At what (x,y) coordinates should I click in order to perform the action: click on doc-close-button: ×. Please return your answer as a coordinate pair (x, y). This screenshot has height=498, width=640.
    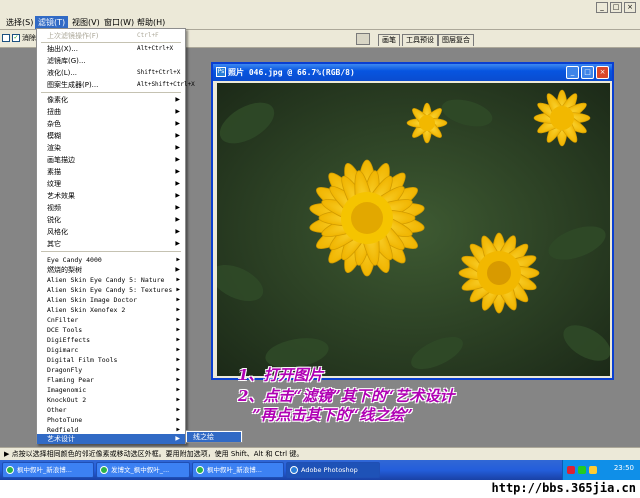
    Looking at the image, I should click on (602, 72).